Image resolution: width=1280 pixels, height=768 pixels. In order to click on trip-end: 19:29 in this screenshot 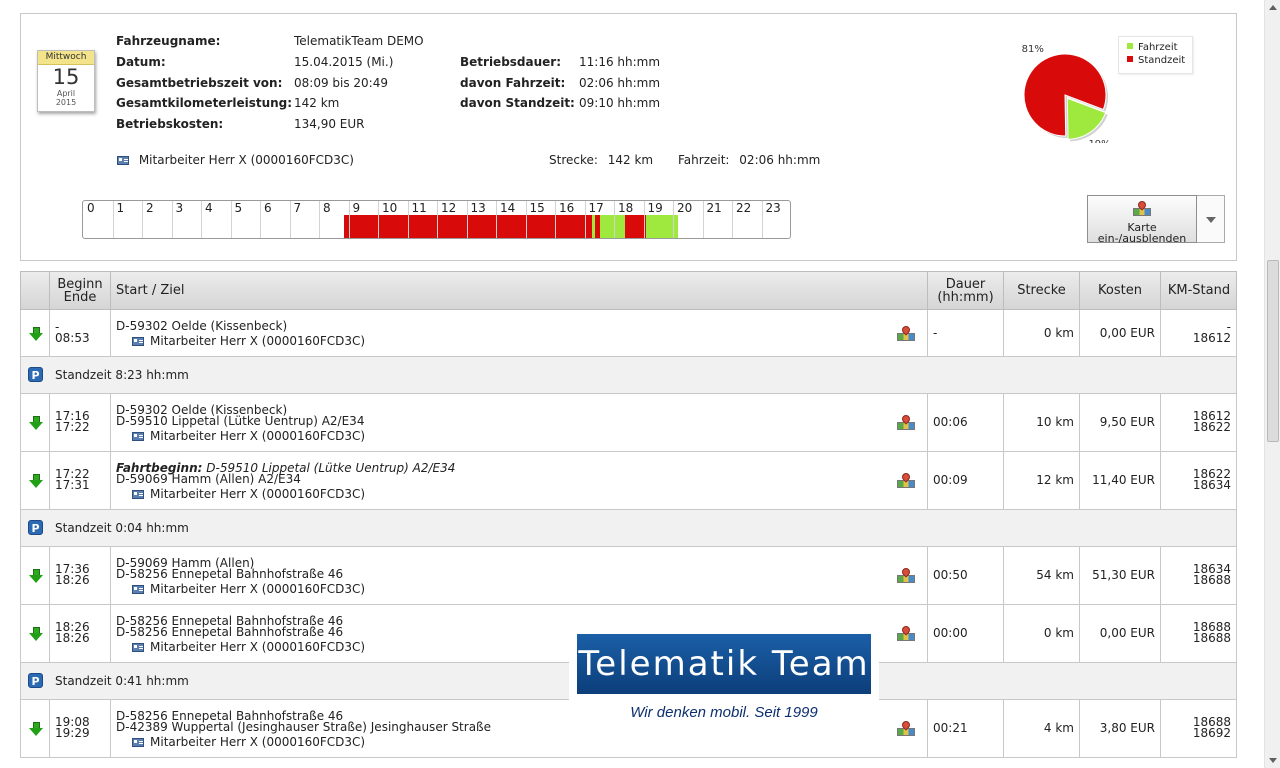, I will do `click(72, 733)`.